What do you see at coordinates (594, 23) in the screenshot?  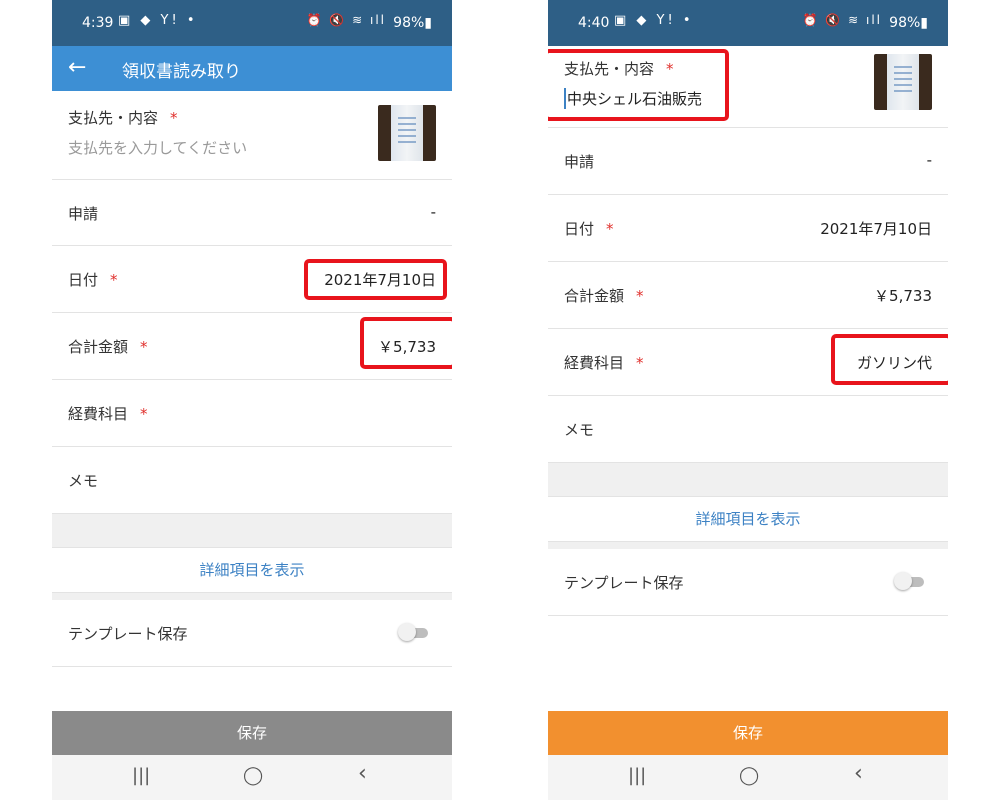 I see `status-time: 4:40` at bounding box center [594, 23].